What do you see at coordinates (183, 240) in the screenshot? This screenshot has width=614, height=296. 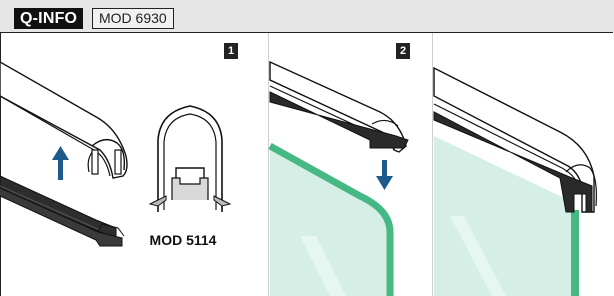 I see `profile-label: MOD 5114` at bounding box center [183, 240].